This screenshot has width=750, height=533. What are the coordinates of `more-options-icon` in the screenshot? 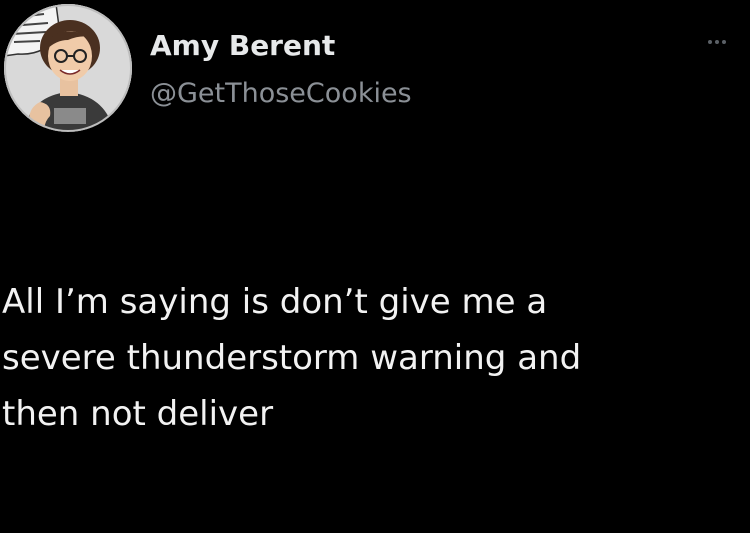 It's located at (728, 42).